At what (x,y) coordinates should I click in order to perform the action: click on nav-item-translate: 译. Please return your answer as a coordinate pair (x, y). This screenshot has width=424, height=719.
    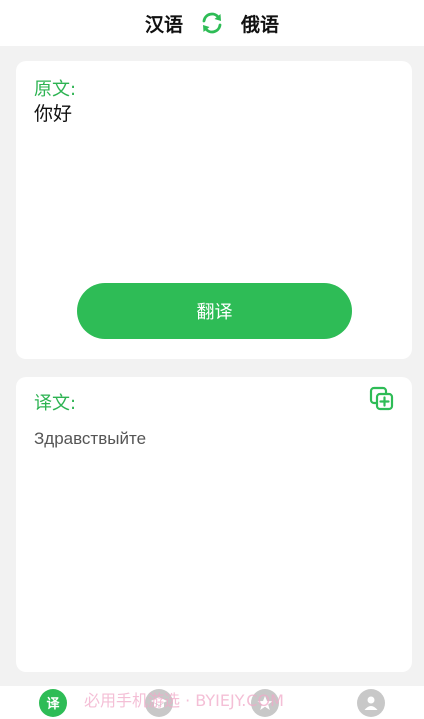
    Looking at the image, I should click on (53, 702).